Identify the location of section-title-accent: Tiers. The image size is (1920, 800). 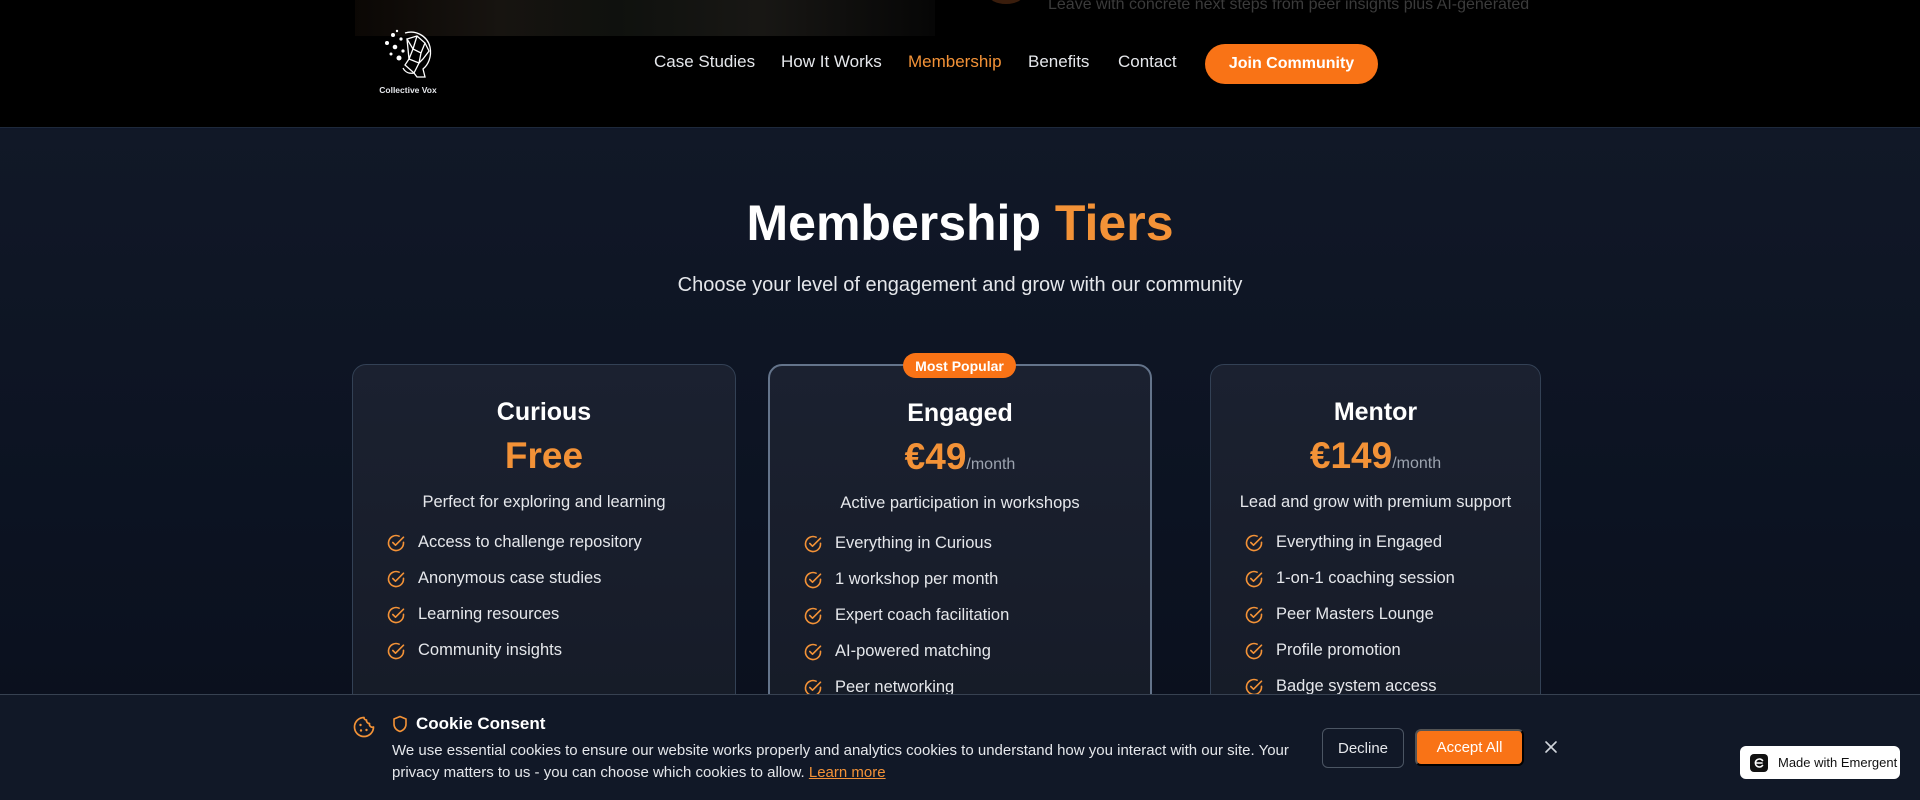
(1114, 223).